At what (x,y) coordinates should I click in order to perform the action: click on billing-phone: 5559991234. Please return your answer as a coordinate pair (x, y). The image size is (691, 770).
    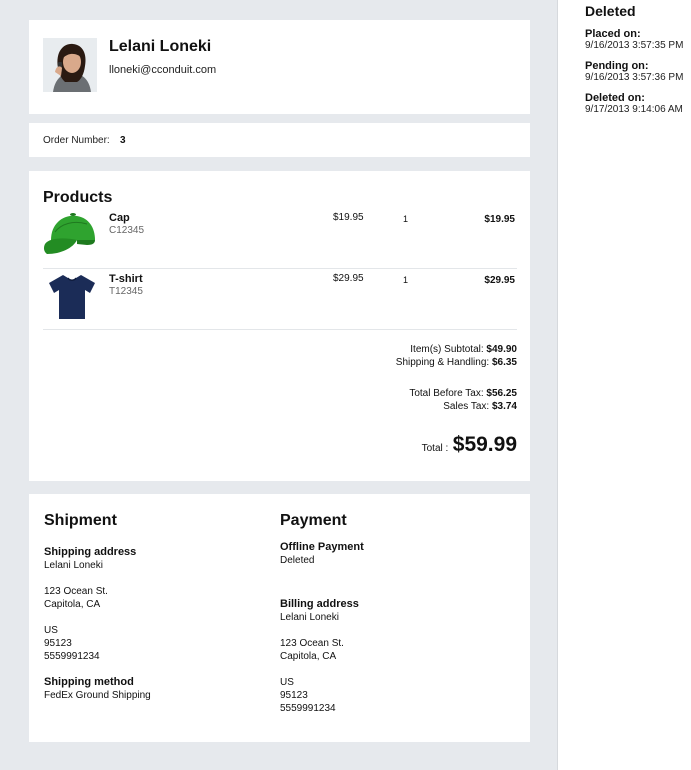
    Looking at the image, I should click on (308, 708).